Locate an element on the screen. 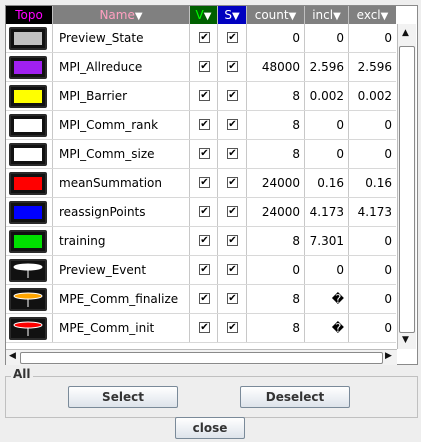 The height and width of the screenshot is (442, 421). header-count: count▼ is located at coordinates (276, 15).